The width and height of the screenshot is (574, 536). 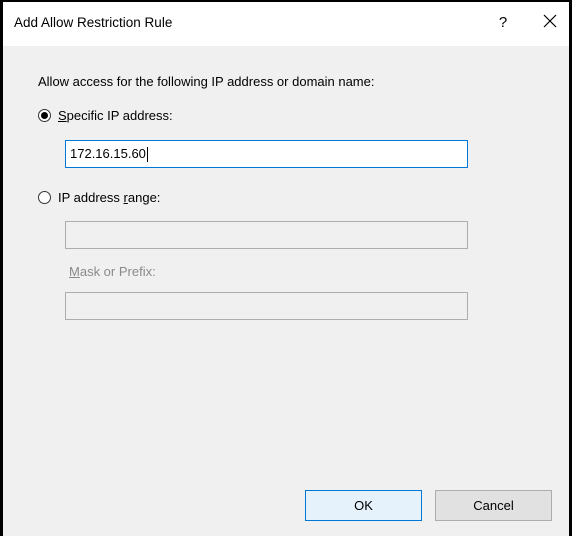 What do you see at coordinates (266, 235) in the screenshot?
I see `ip-range-input` at bounding box center [266, 235].